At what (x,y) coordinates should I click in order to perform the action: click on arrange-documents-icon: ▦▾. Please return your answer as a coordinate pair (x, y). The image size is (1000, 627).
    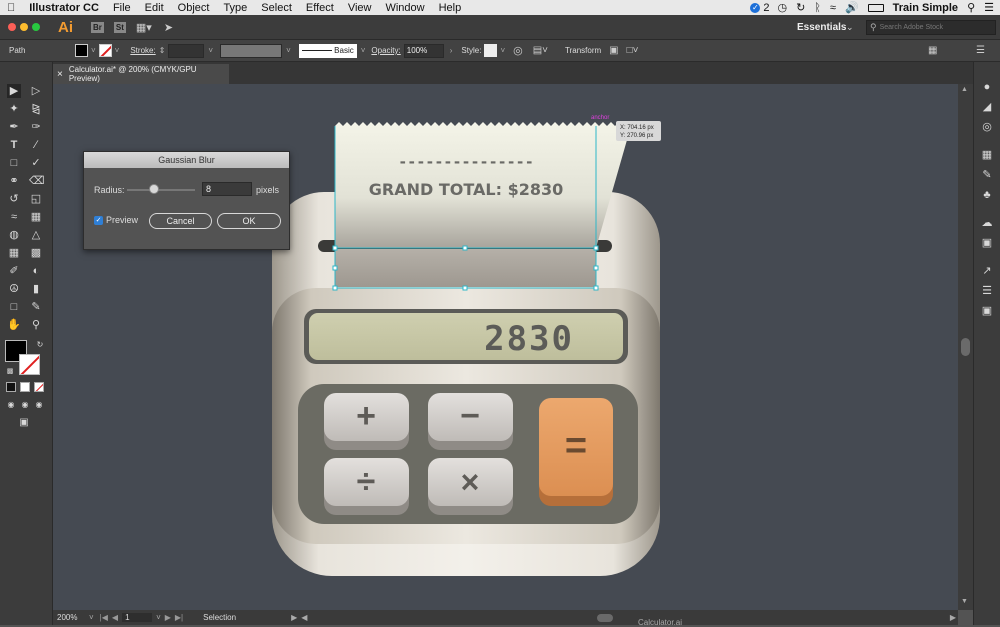
    Looking at the image, I should click on (144, 27).